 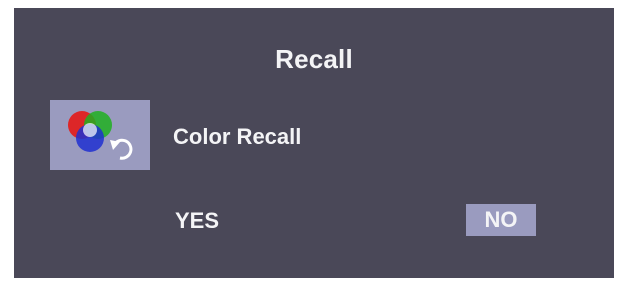 I want to click on osd-title: Recall, so click(x=314, y=59).